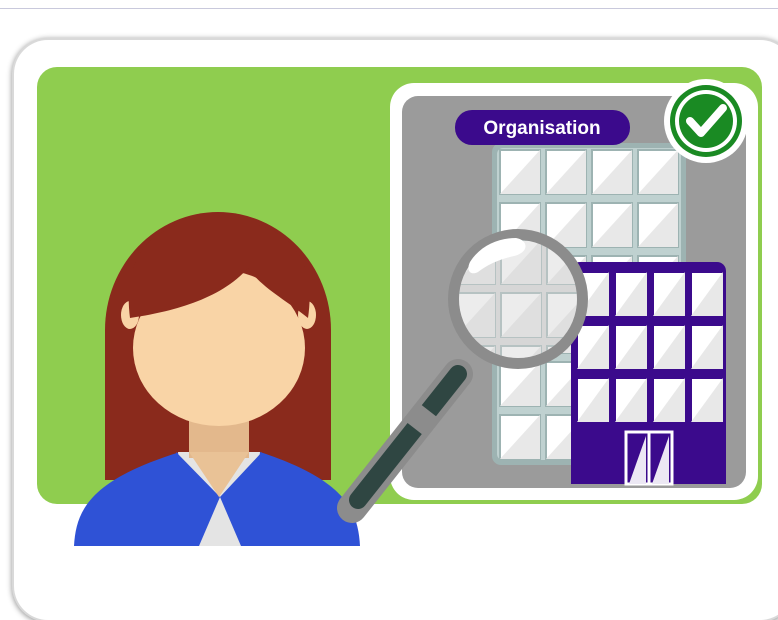 The image size is (778, 620). I want to click on organisation-badge: Organisation, so click(542, 127).